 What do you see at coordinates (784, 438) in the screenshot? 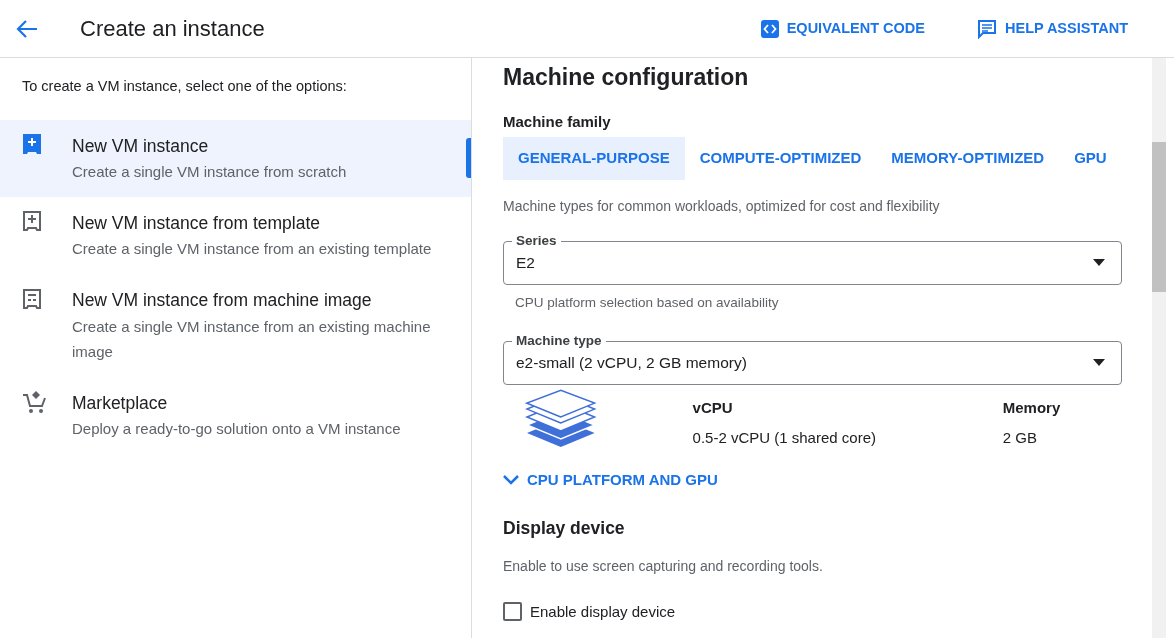
I see `spec-value: 0.5-2 vCPU (1 shared core)` at bounding box center [784, 438].